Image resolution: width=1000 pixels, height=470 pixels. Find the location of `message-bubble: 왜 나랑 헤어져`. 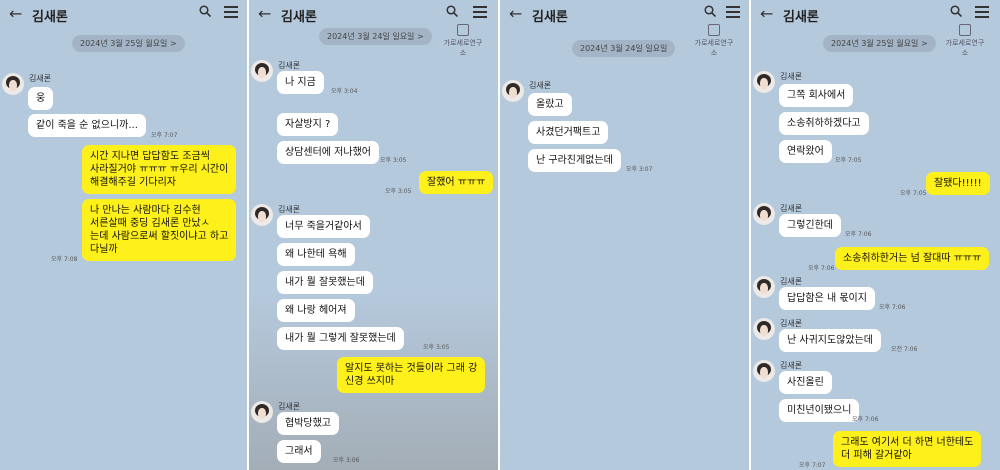

message-bubble: 왜 나랑 헤어져 is located at coordinates (316, 310).